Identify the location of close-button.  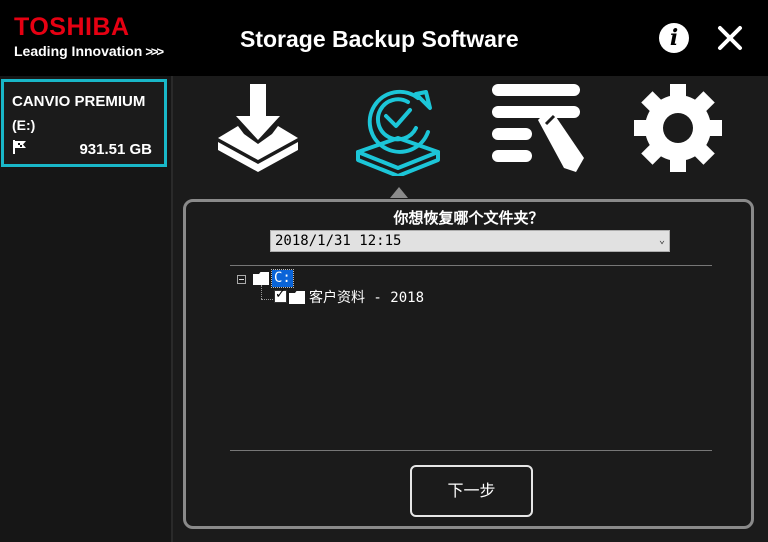
(730, 38).